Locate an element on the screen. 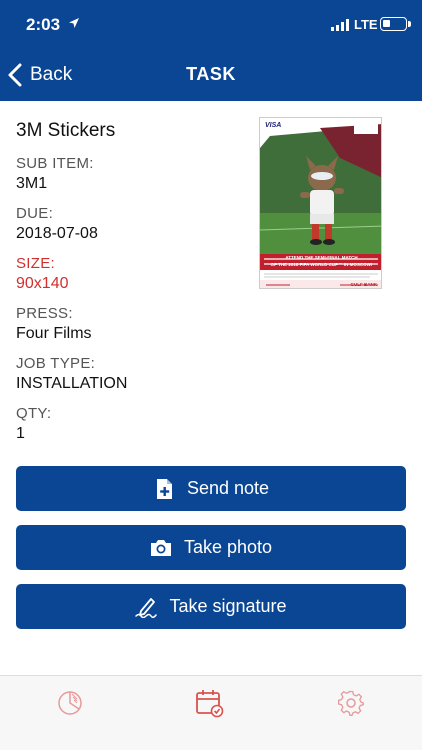 Image resolution: width=422 pixels, height=750 pixels. field-label-due: DUE: is located at coordinates (35, 213).